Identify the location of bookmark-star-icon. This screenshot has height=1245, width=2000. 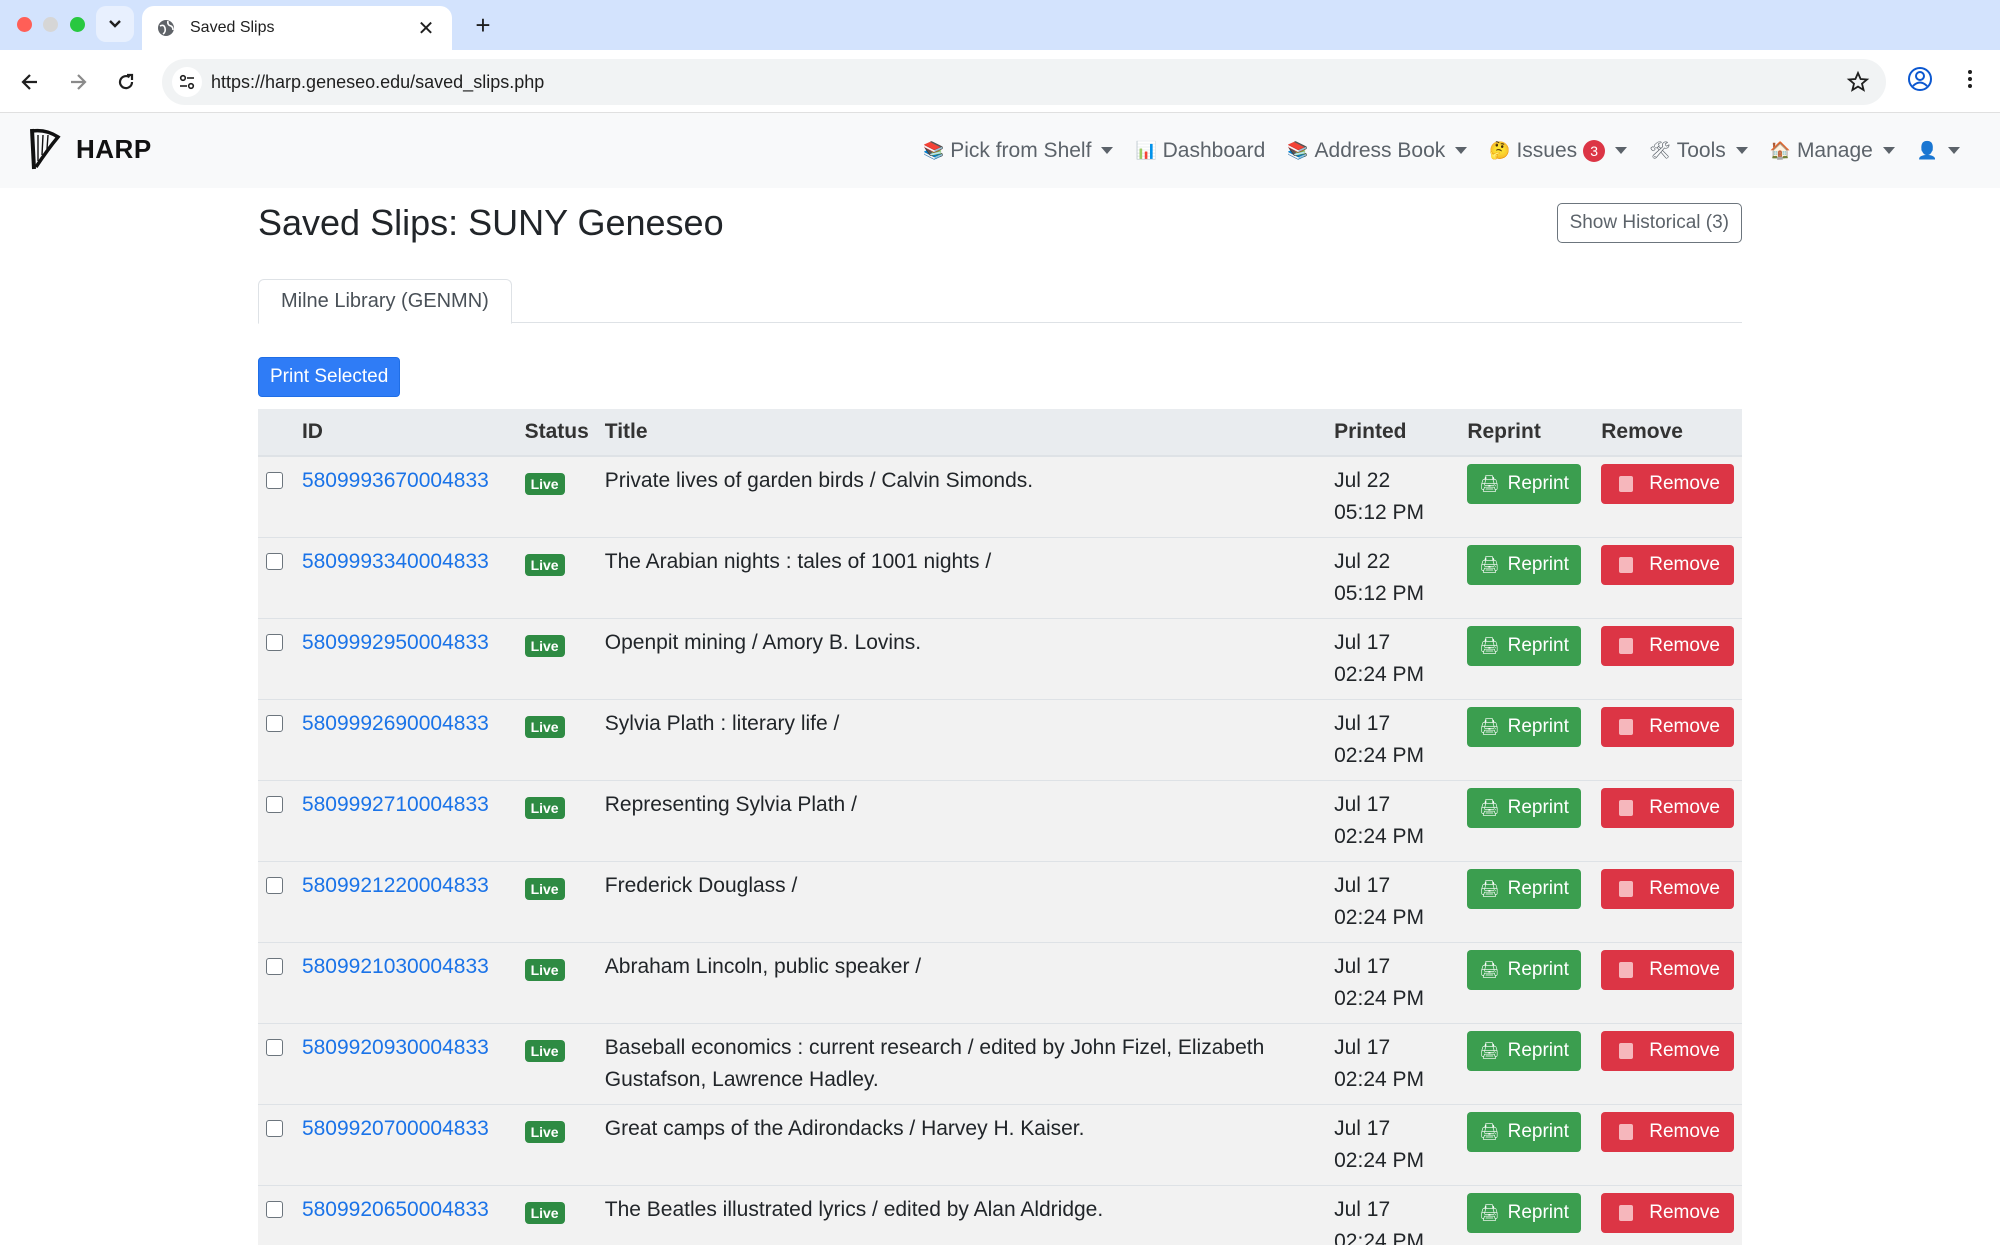
(1858, 82).